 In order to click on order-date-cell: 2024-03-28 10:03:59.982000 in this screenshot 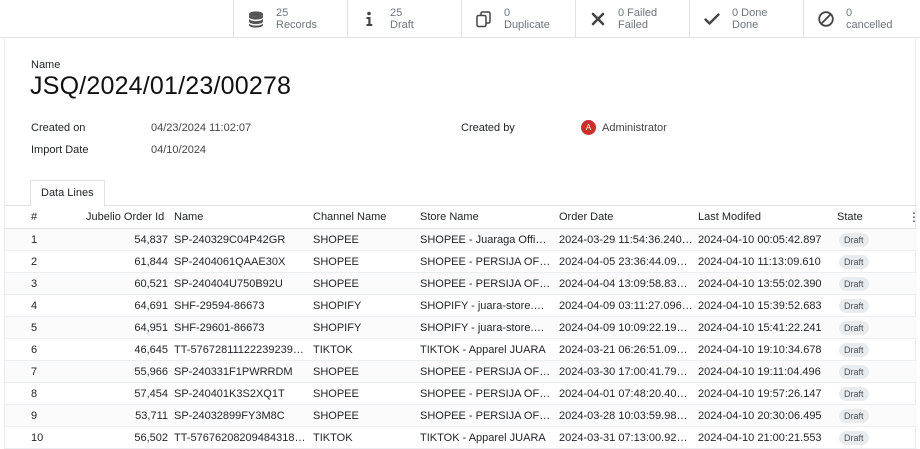, I will do `click(626, 416)`.